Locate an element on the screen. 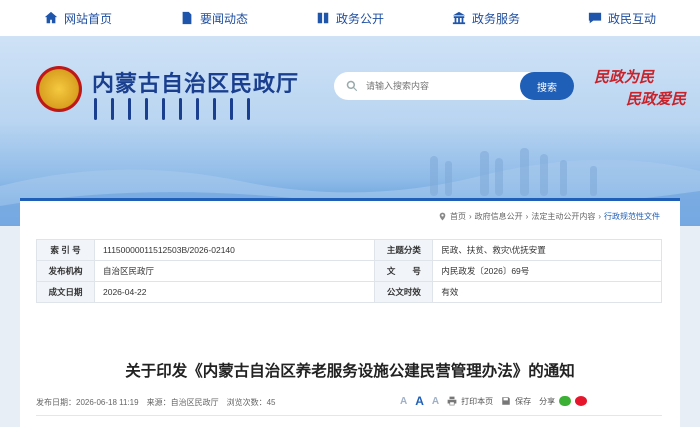  meta-key: 文 号 is located at coordinates (404, 271).